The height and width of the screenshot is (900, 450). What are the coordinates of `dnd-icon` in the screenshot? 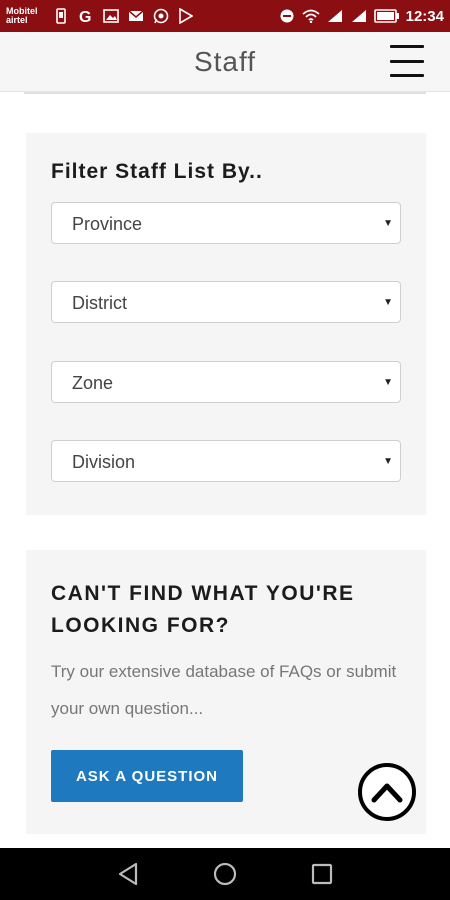 It's located at (287, 16).